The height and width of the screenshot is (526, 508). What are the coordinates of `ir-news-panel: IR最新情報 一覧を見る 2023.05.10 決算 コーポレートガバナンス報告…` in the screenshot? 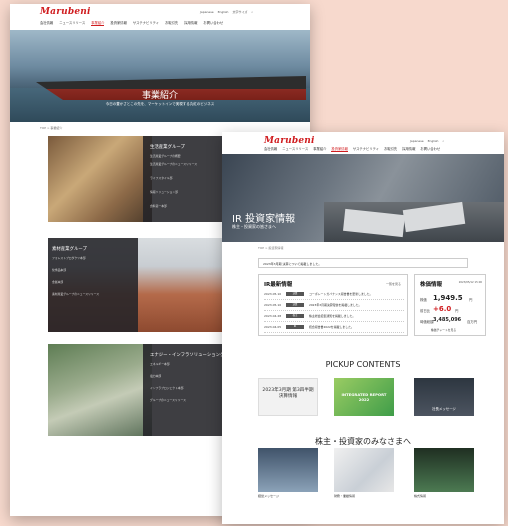 It's located at (333, 305).